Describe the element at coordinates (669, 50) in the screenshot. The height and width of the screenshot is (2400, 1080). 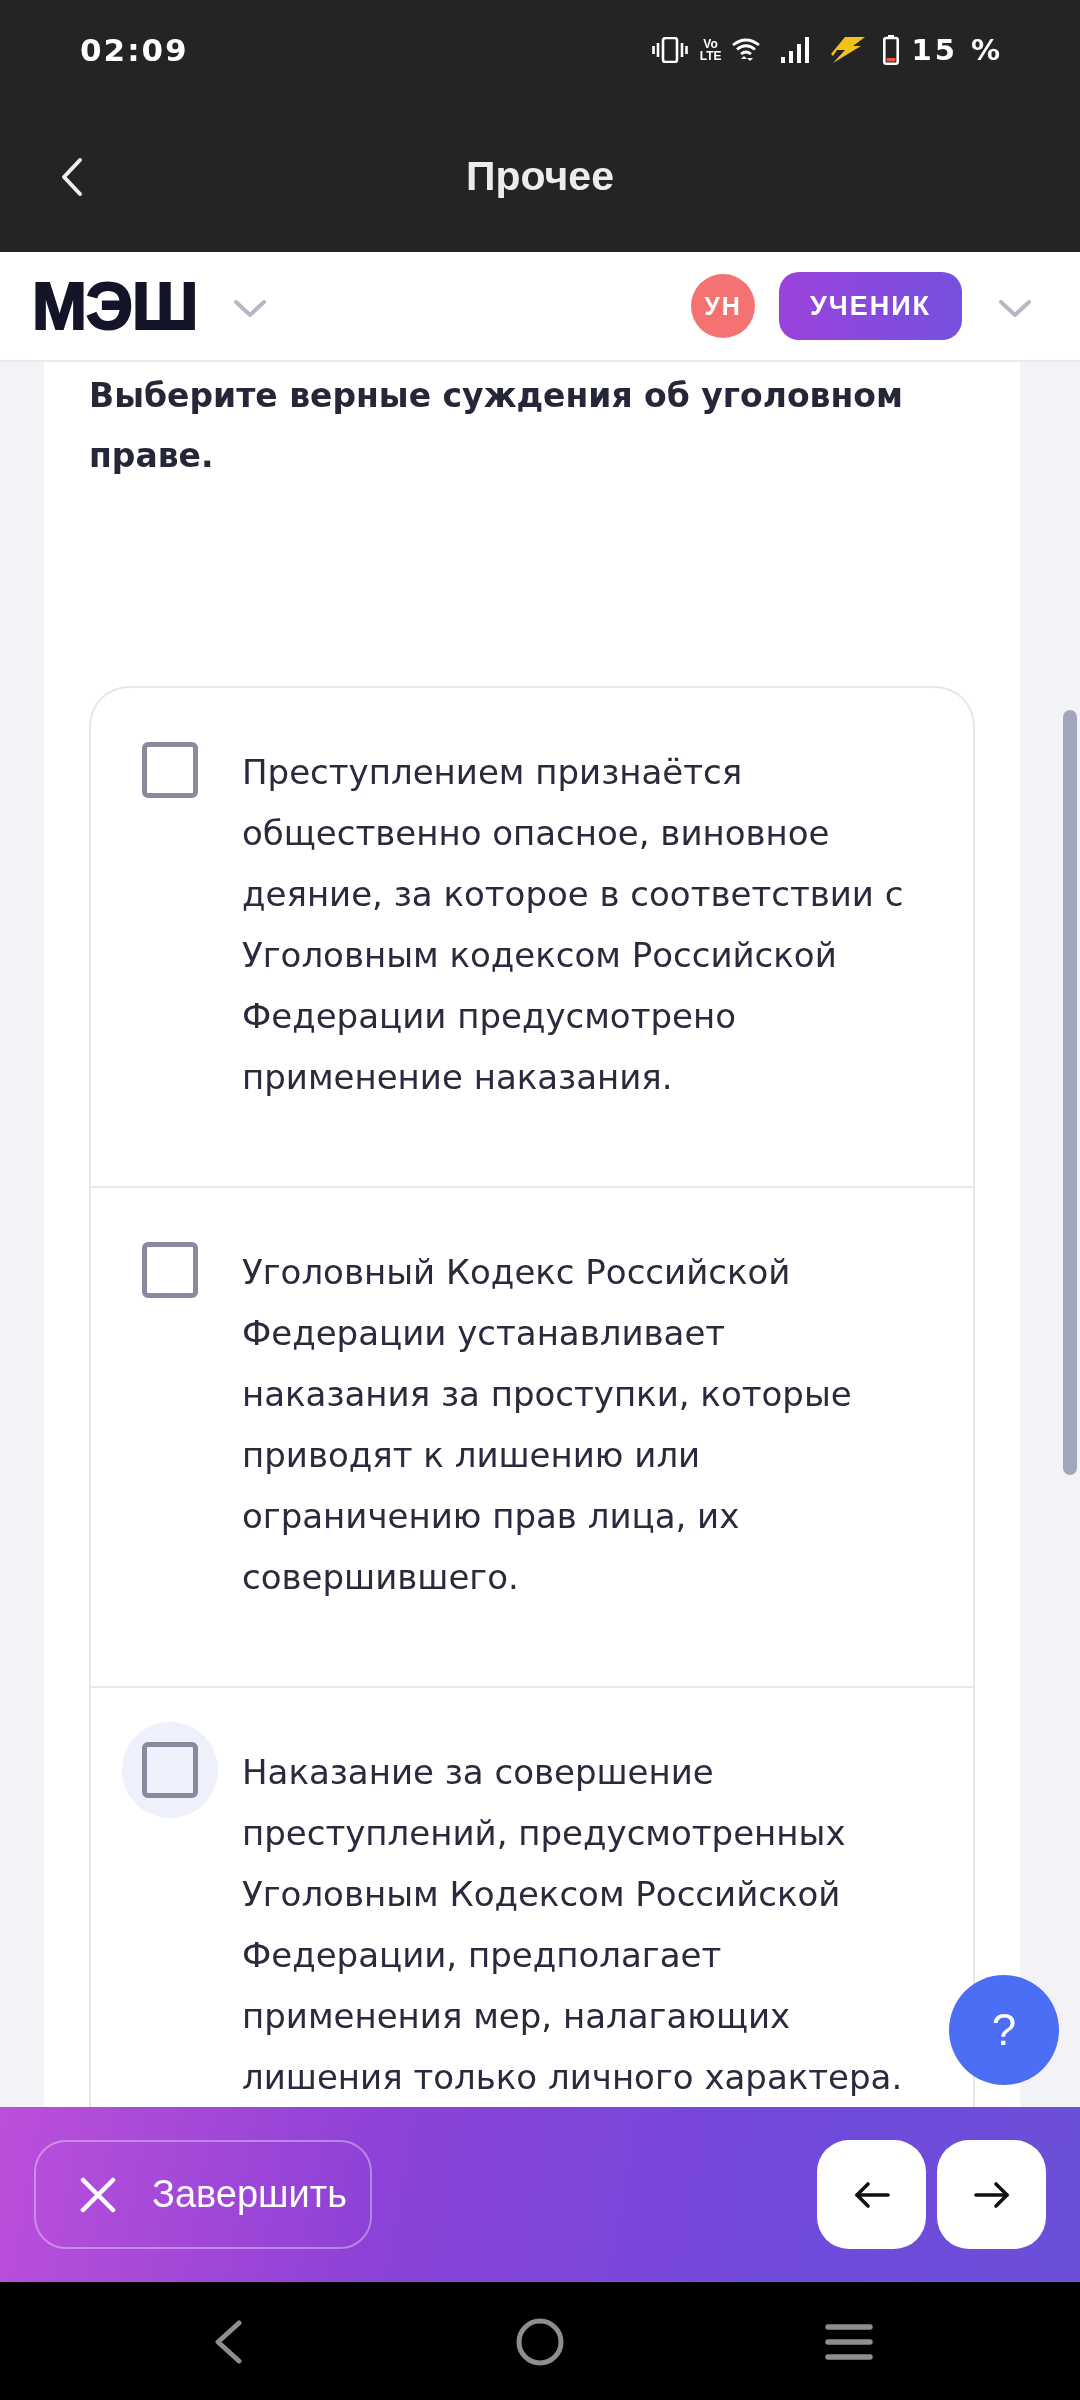
I see `vibrate-icon` at that location.